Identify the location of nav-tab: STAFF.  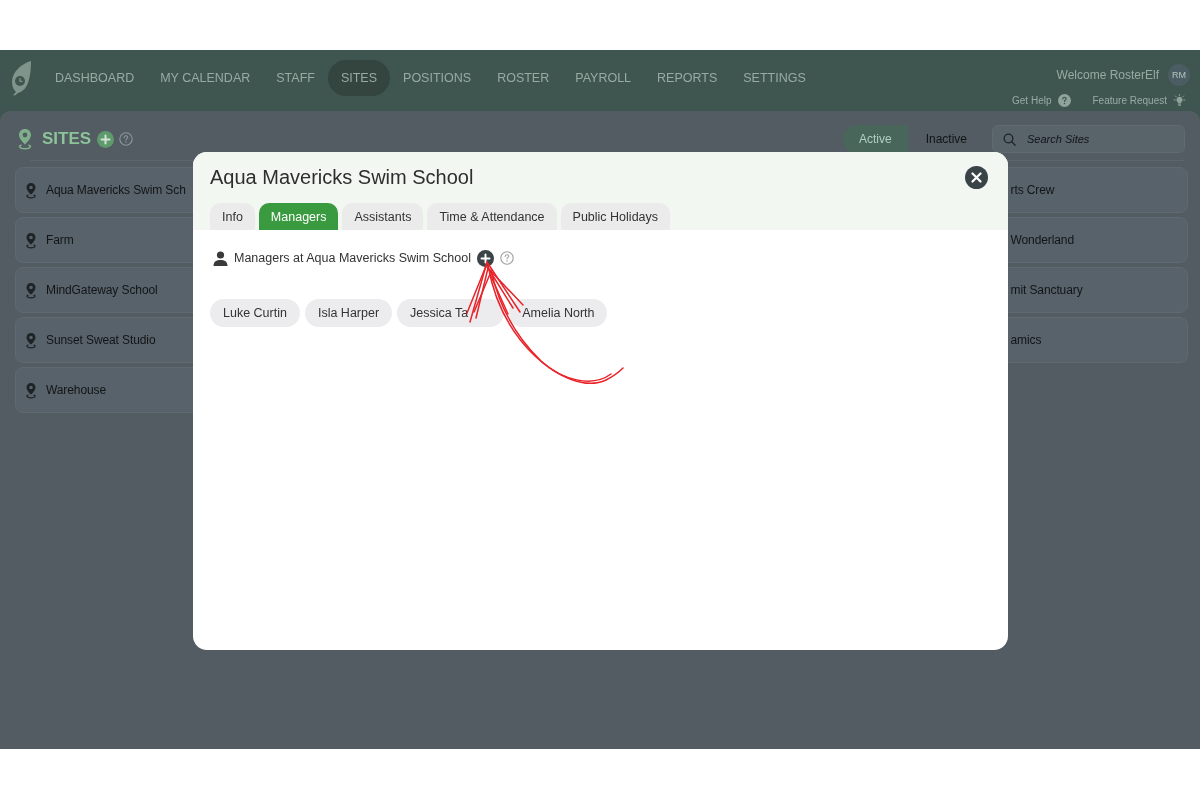
(295, 78).